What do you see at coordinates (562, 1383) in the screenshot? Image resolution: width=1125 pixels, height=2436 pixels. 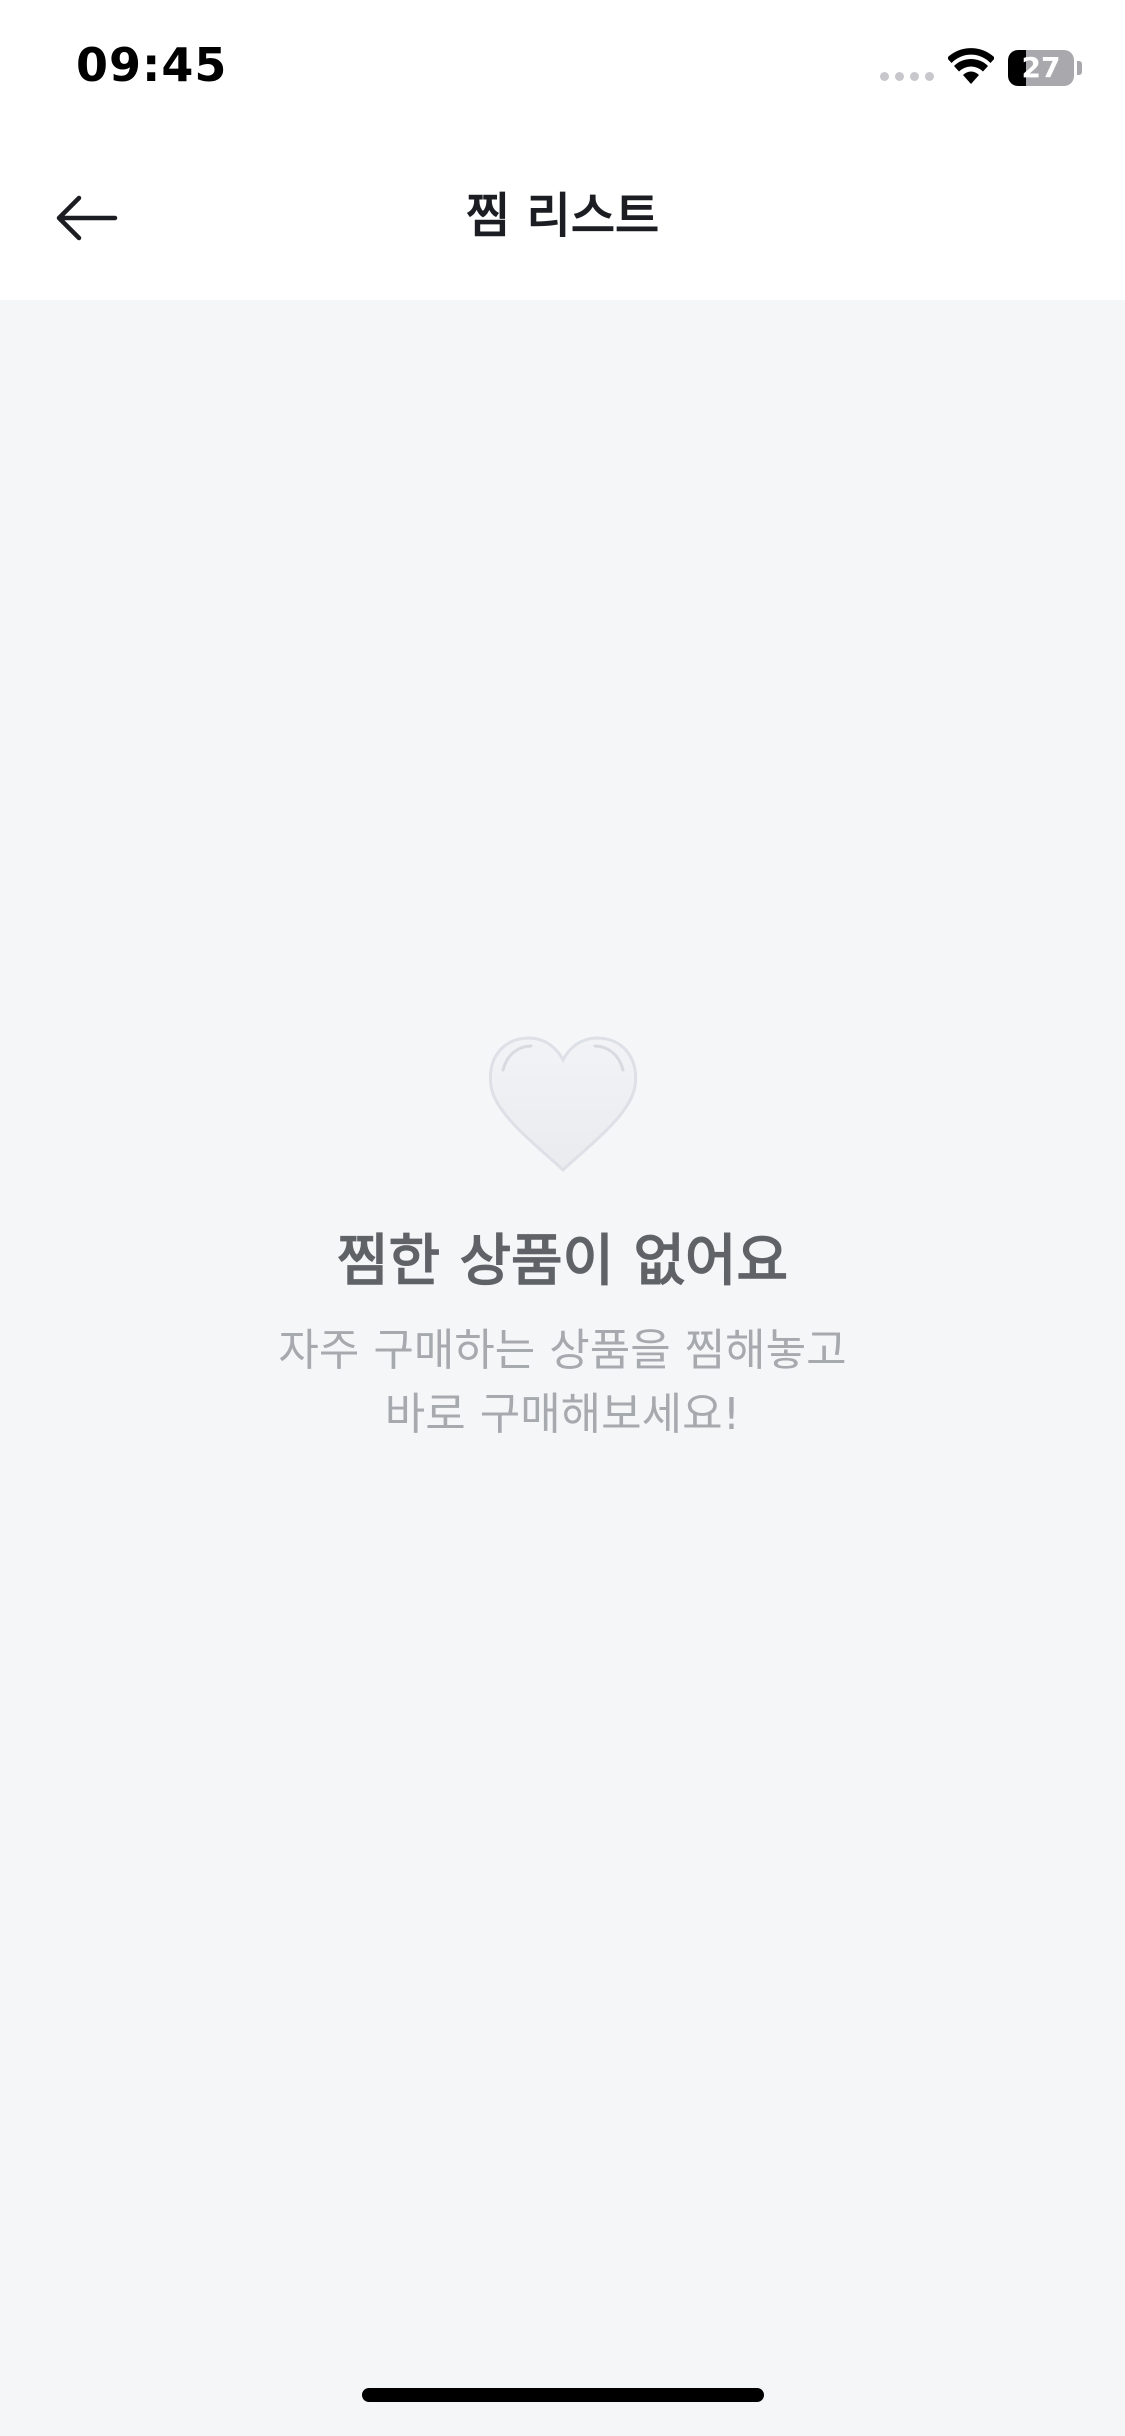 I see `empty-description: 자주 구매하는 상품을 찜해놓고 바로 구매해보세요!` at bounding box center [562, 1383].